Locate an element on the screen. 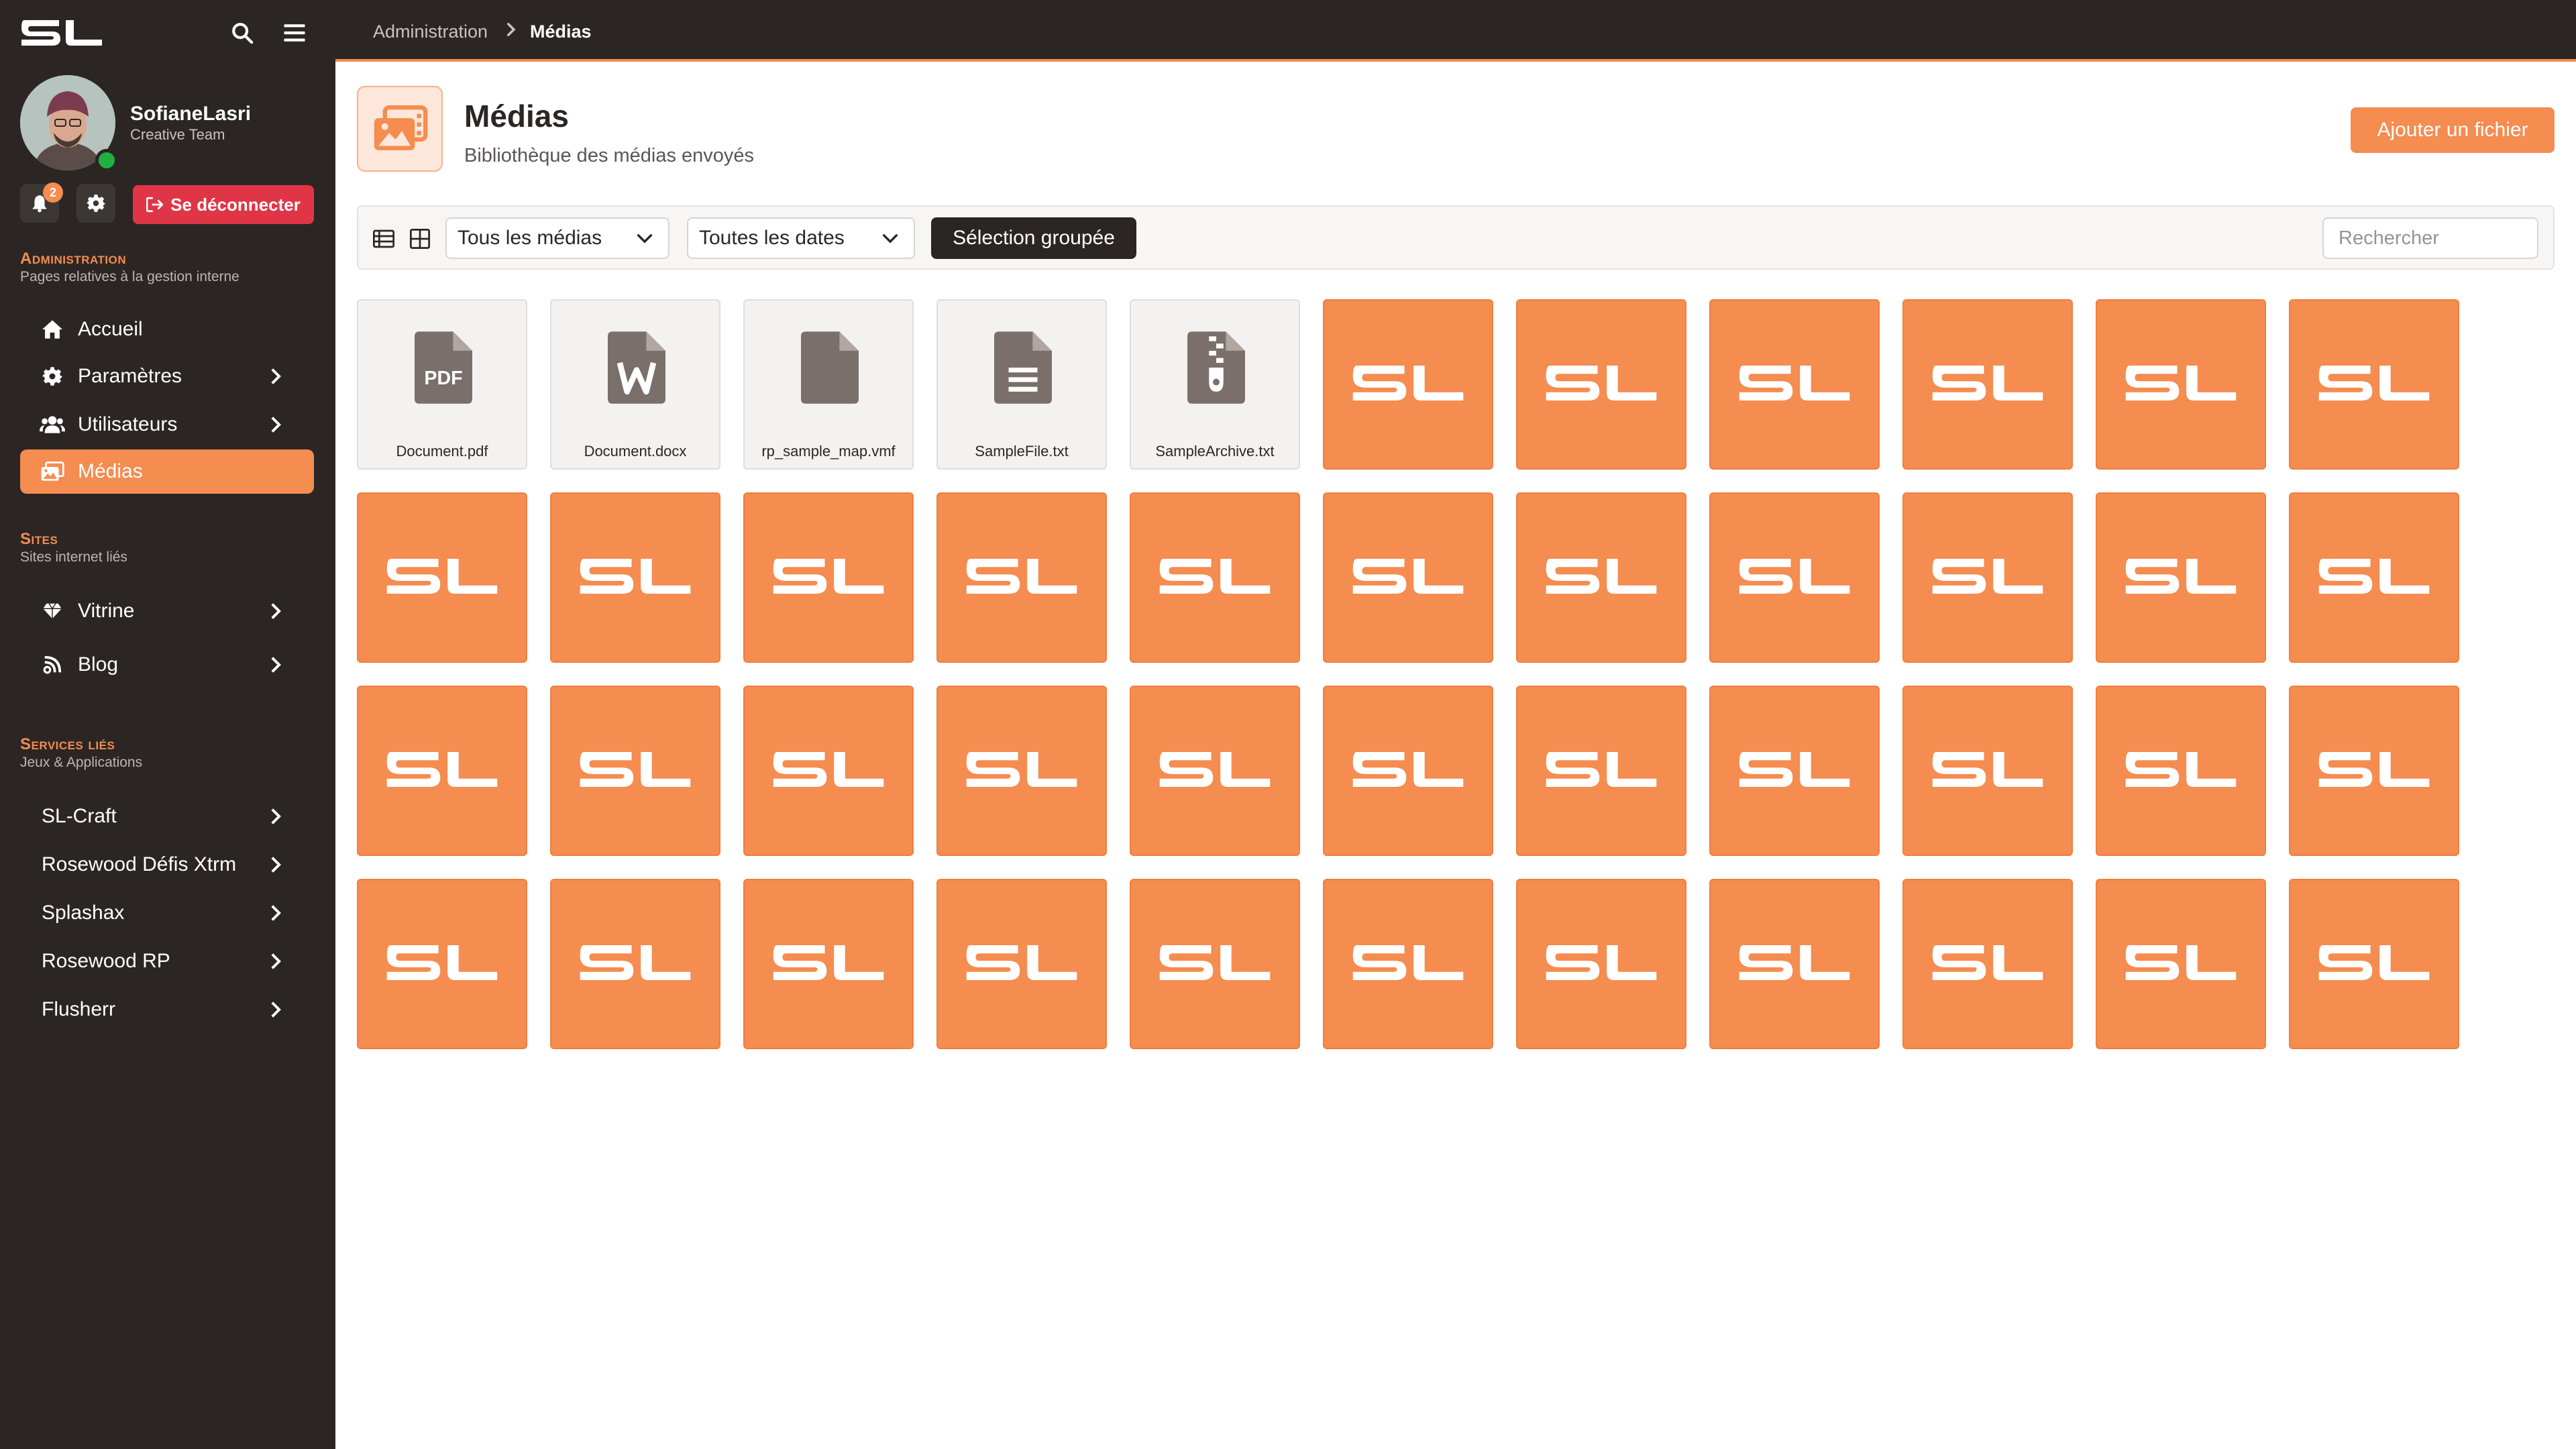  bulk-selection-button: Sélection groupée is located at coordinates (1033, 238).